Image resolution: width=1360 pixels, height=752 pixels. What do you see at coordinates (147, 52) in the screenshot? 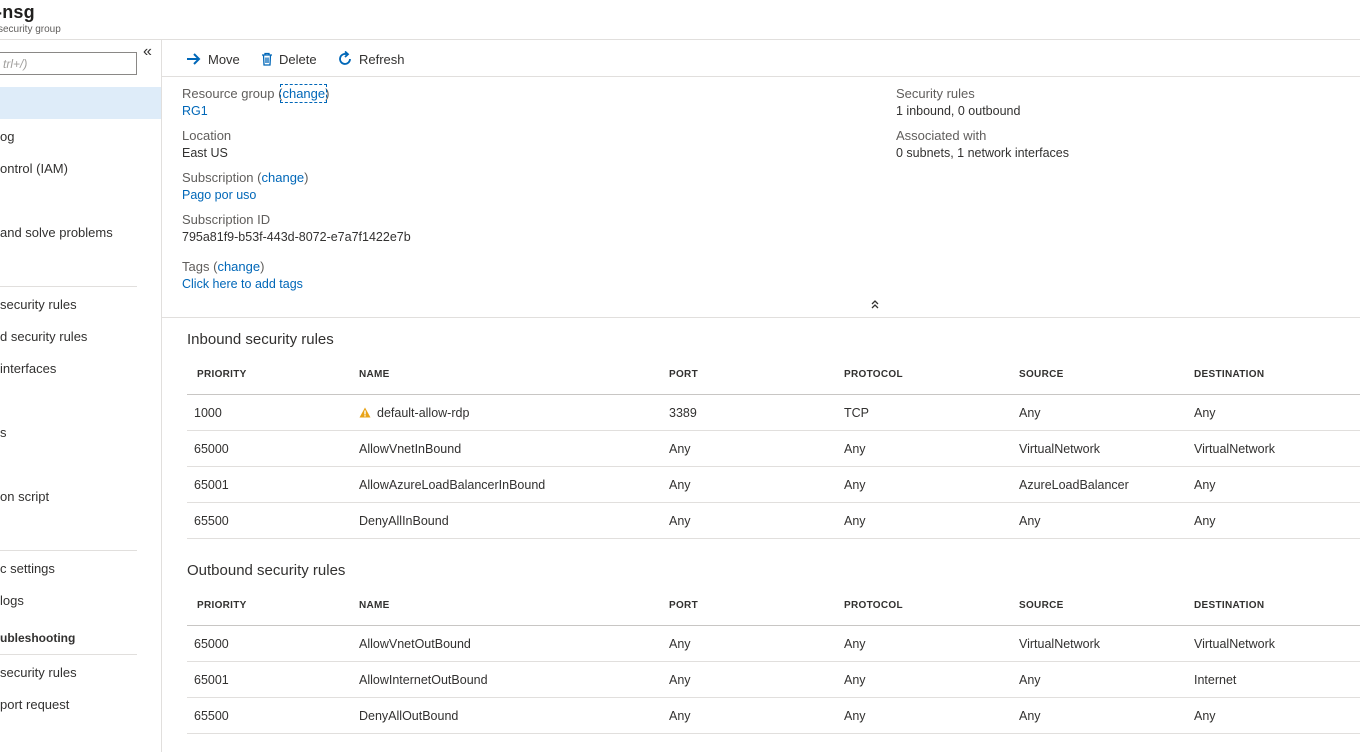
I see `chevron-double-left-icon: «` at bounding box center [147, 52].